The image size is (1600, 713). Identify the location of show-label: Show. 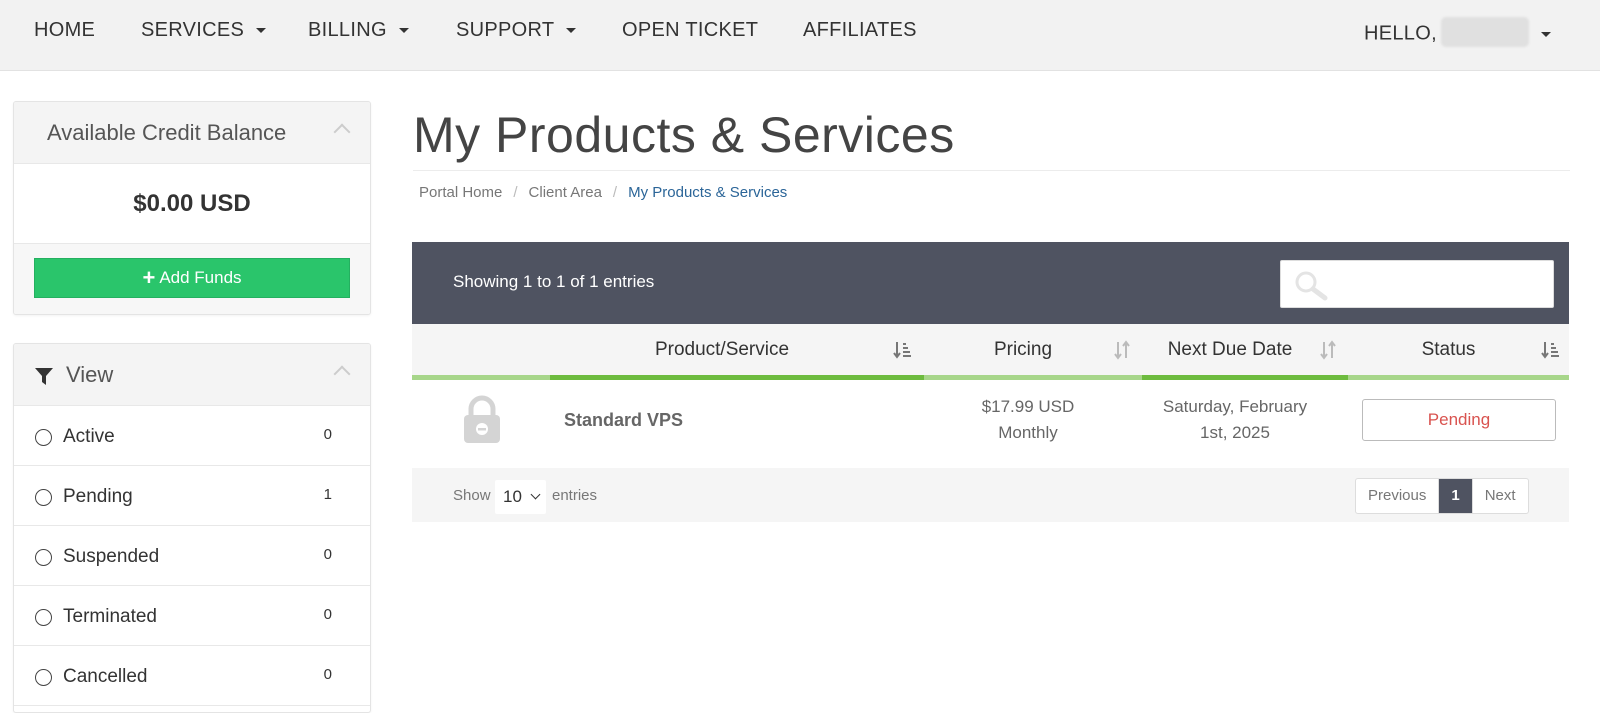
(472, 495).